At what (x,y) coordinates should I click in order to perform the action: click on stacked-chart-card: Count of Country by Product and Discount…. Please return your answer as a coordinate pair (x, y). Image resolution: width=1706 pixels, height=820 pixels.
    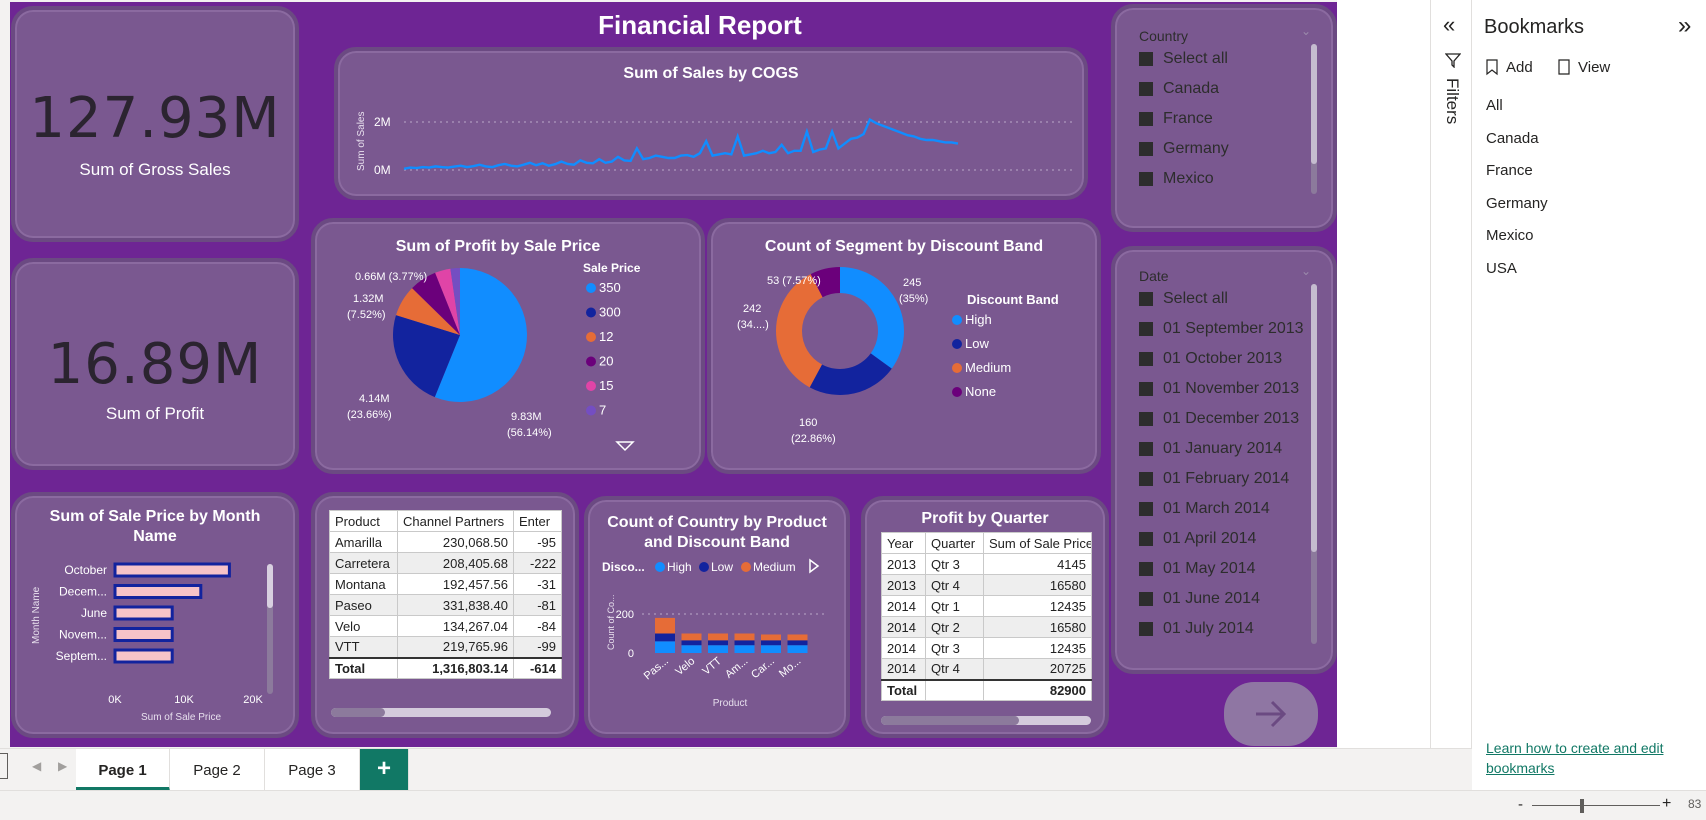
    Looking at the image, I should click on (717, 617).